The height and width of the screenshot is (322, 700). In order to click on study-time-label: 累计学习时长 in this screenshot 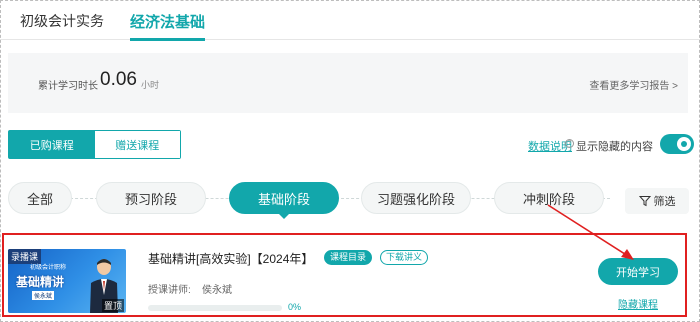, I will do `click(68, 86)`.